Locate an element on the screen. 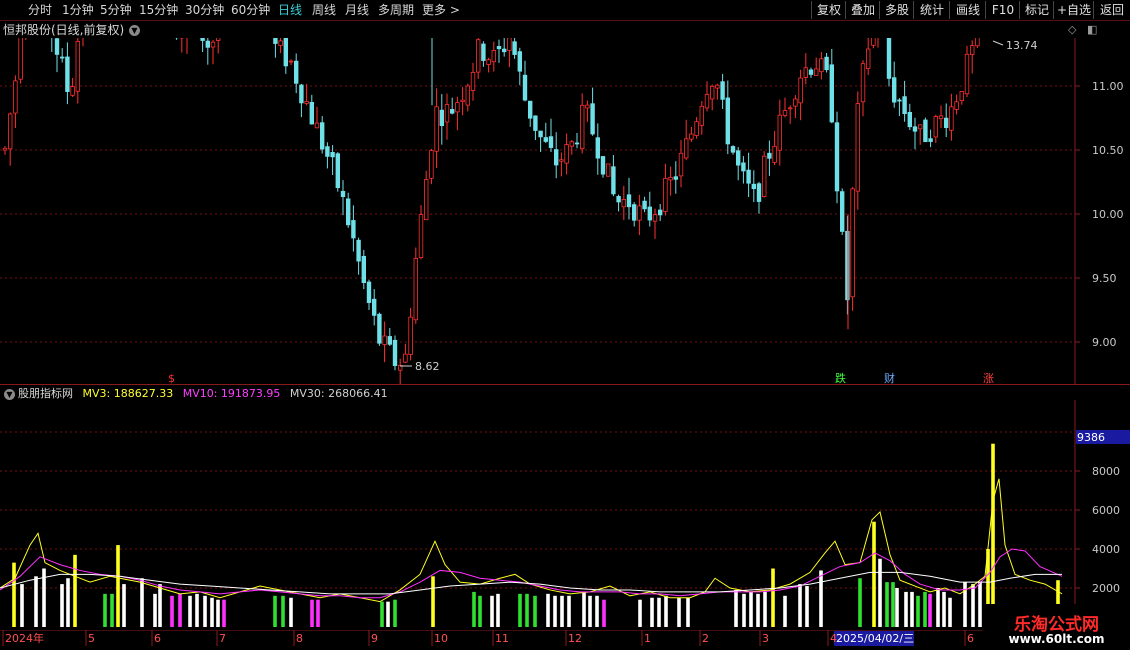  tab-fenshi: 分时 is located at coordinates (40, 10).